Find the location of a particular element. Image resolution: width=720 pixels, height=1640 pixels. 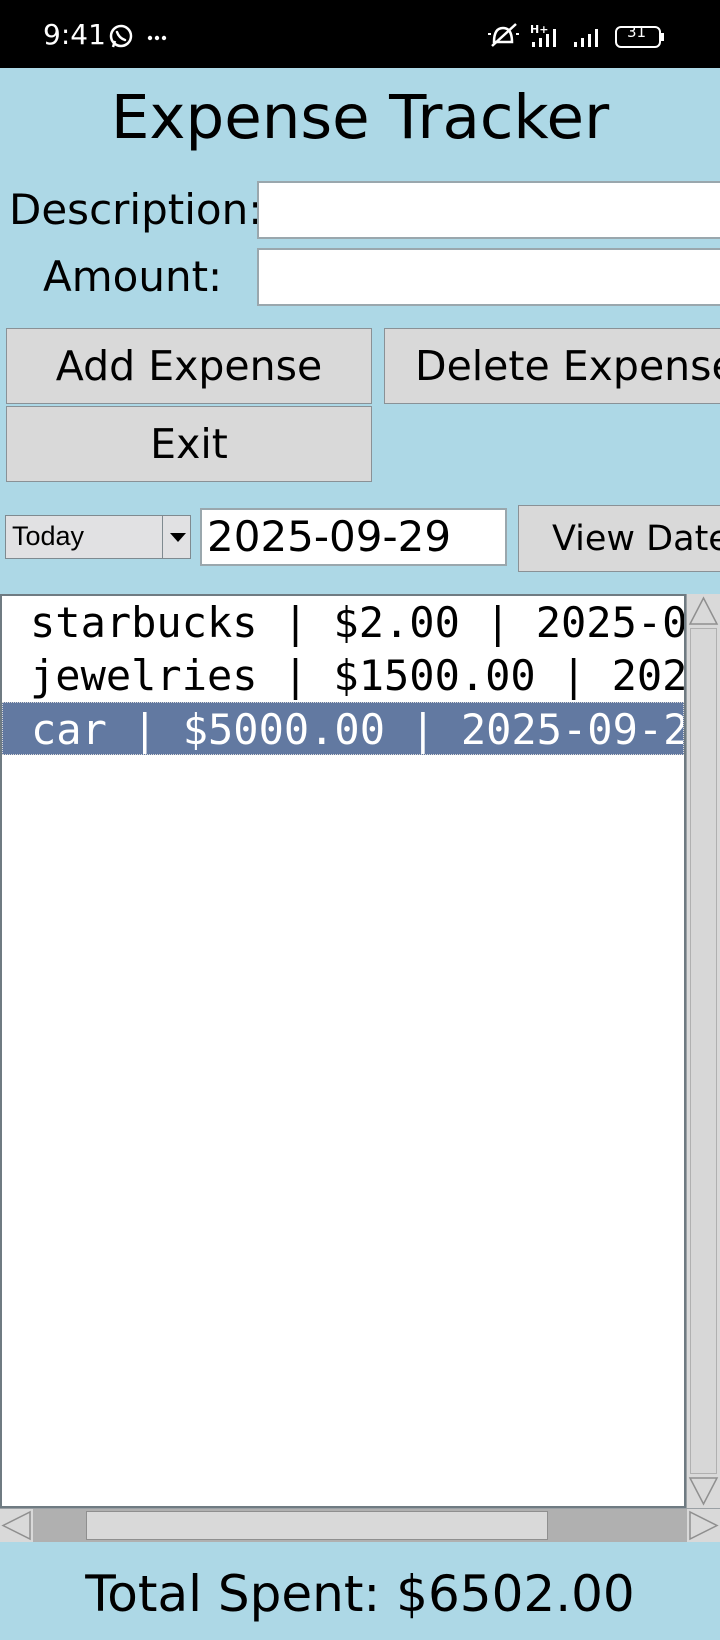

date-field: 2025-09-29 is located at coordinates (353, 537).